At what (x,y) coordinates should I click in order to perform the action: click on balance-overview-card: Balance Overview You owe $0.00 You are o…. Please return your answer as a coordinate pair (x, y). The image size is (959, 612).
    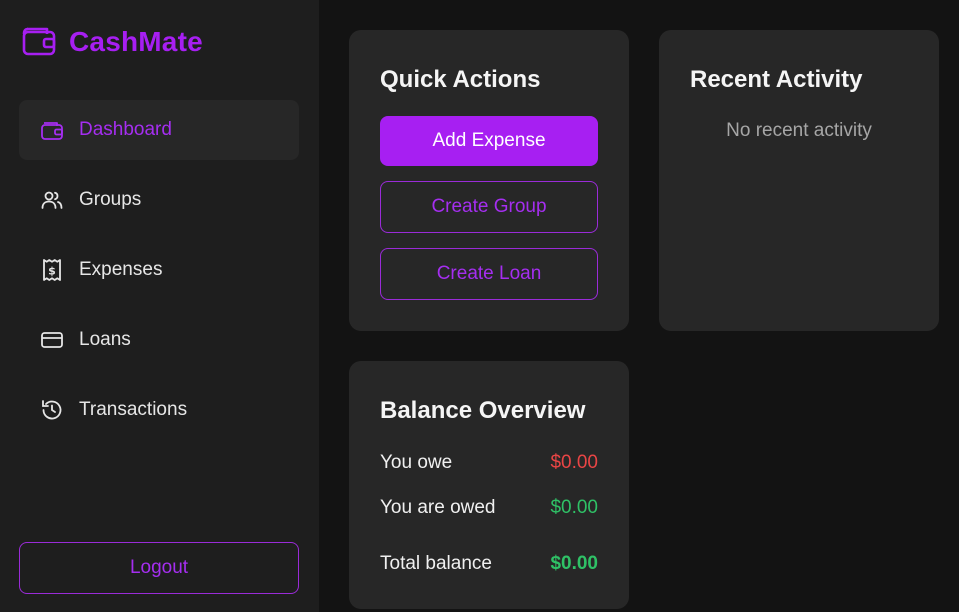
    Looking at the image, I should click on (489, 485).